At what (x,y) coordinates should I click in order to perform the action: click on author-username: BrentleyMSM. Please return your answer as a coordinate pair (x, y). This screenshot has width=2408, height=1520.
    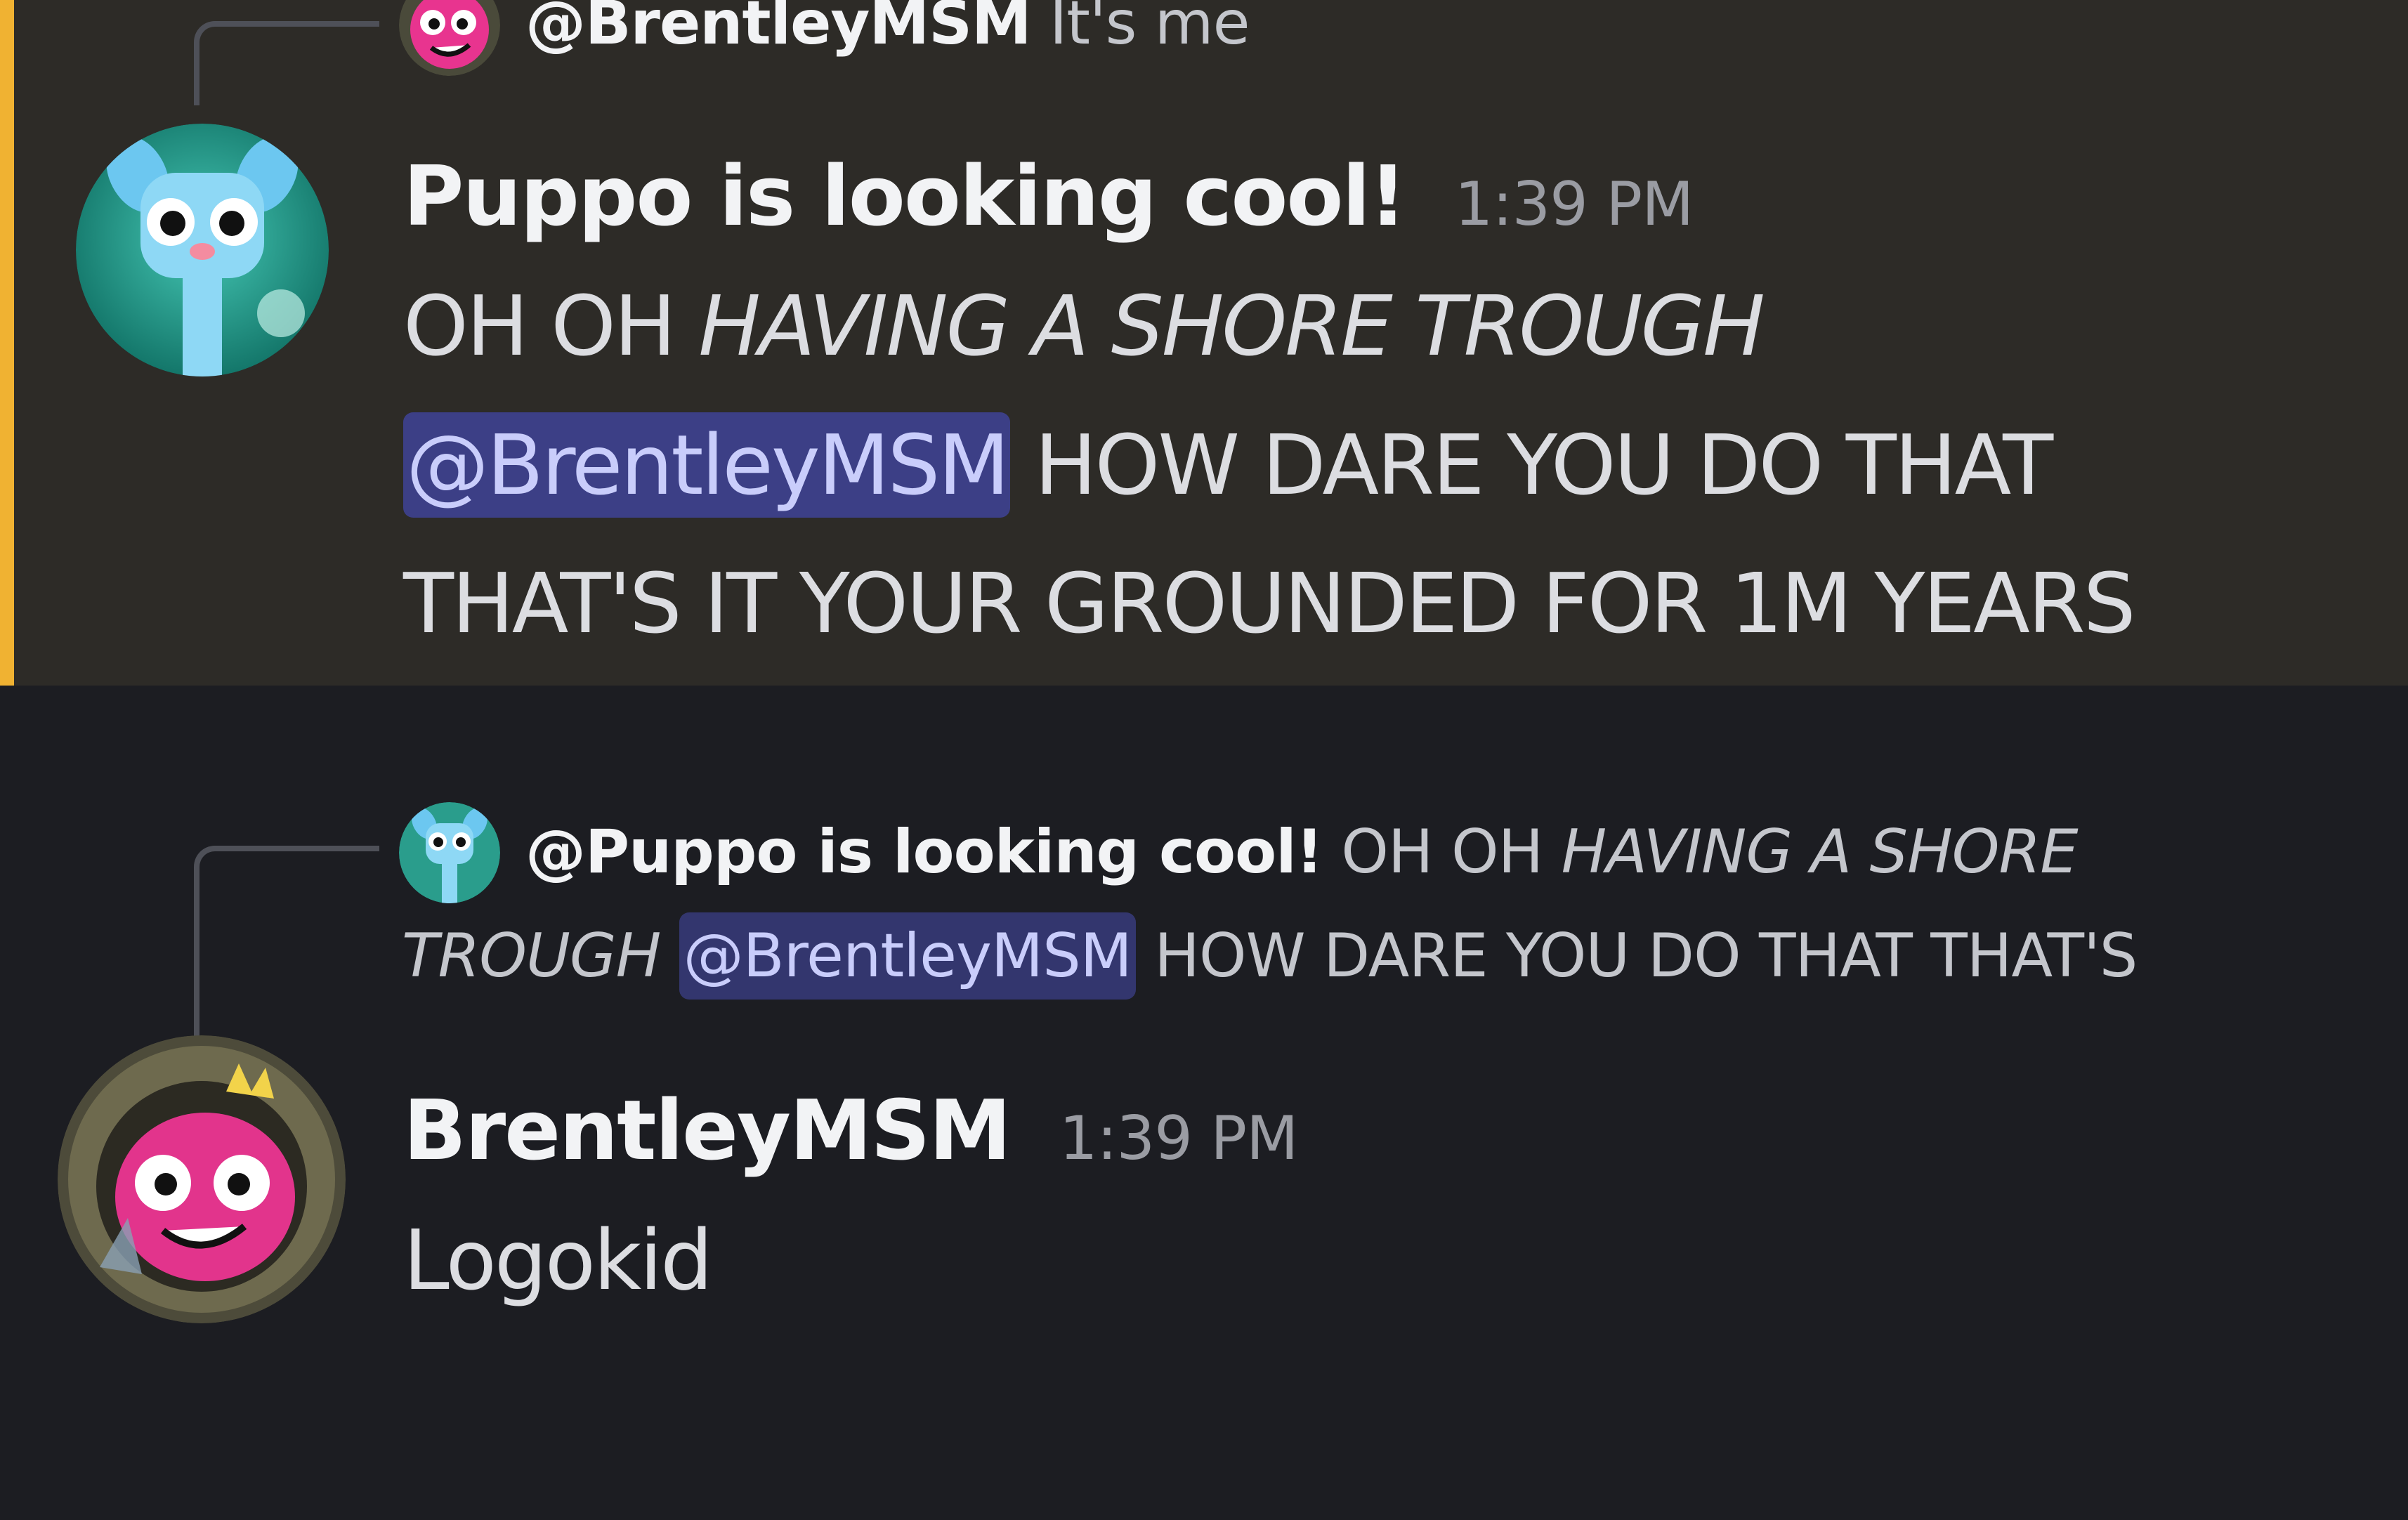
    Looking at the image, I should click on (707, 1130).